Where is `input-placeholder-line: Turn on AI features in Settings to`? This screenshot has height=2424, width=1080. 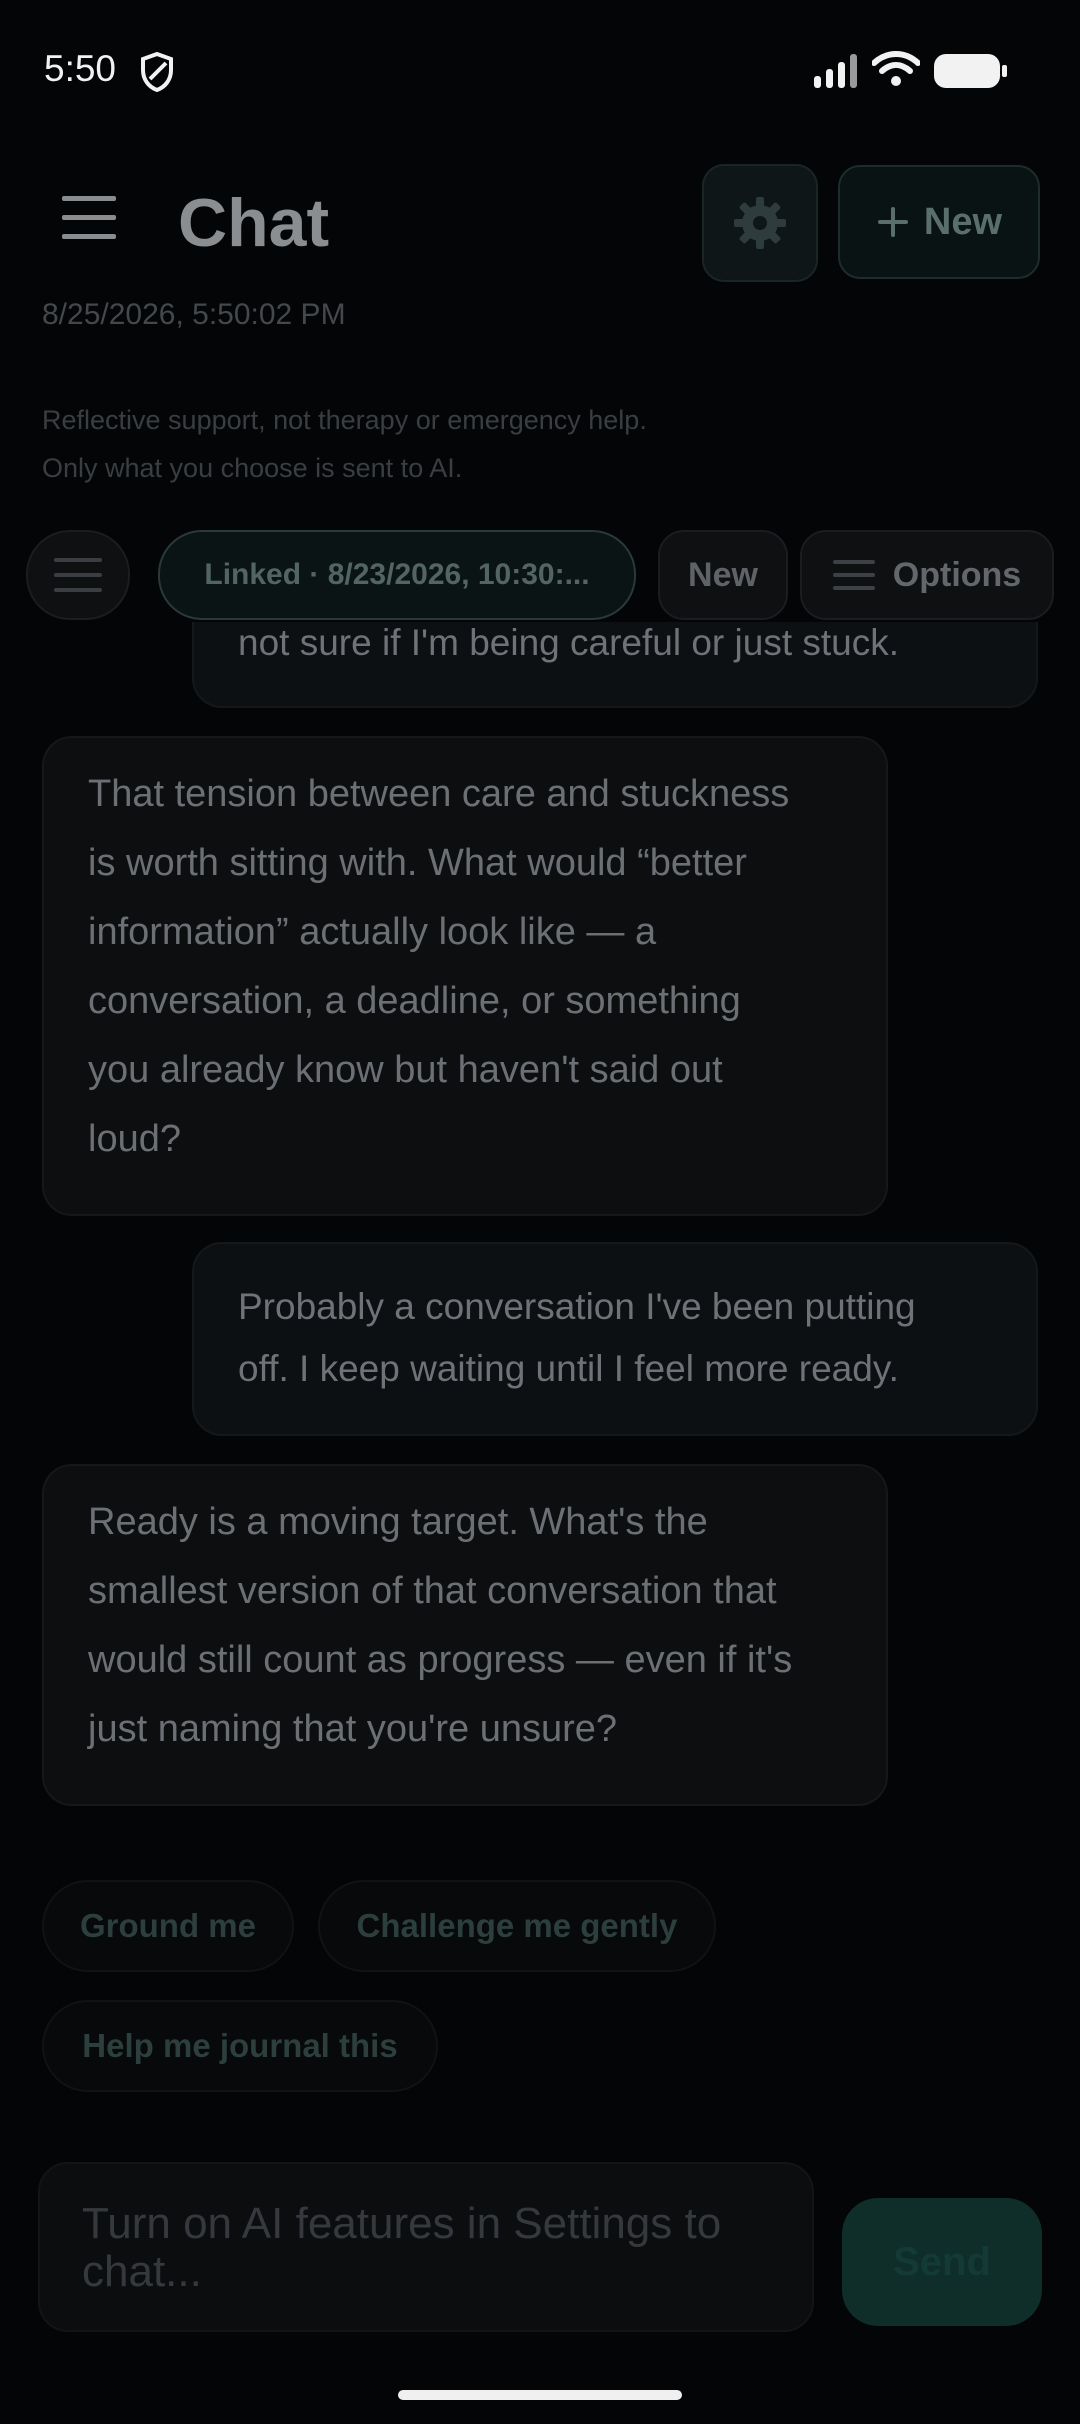 input-placeholder-line: Turn on AI features in Settings to is located at coordinates (402, 2223).